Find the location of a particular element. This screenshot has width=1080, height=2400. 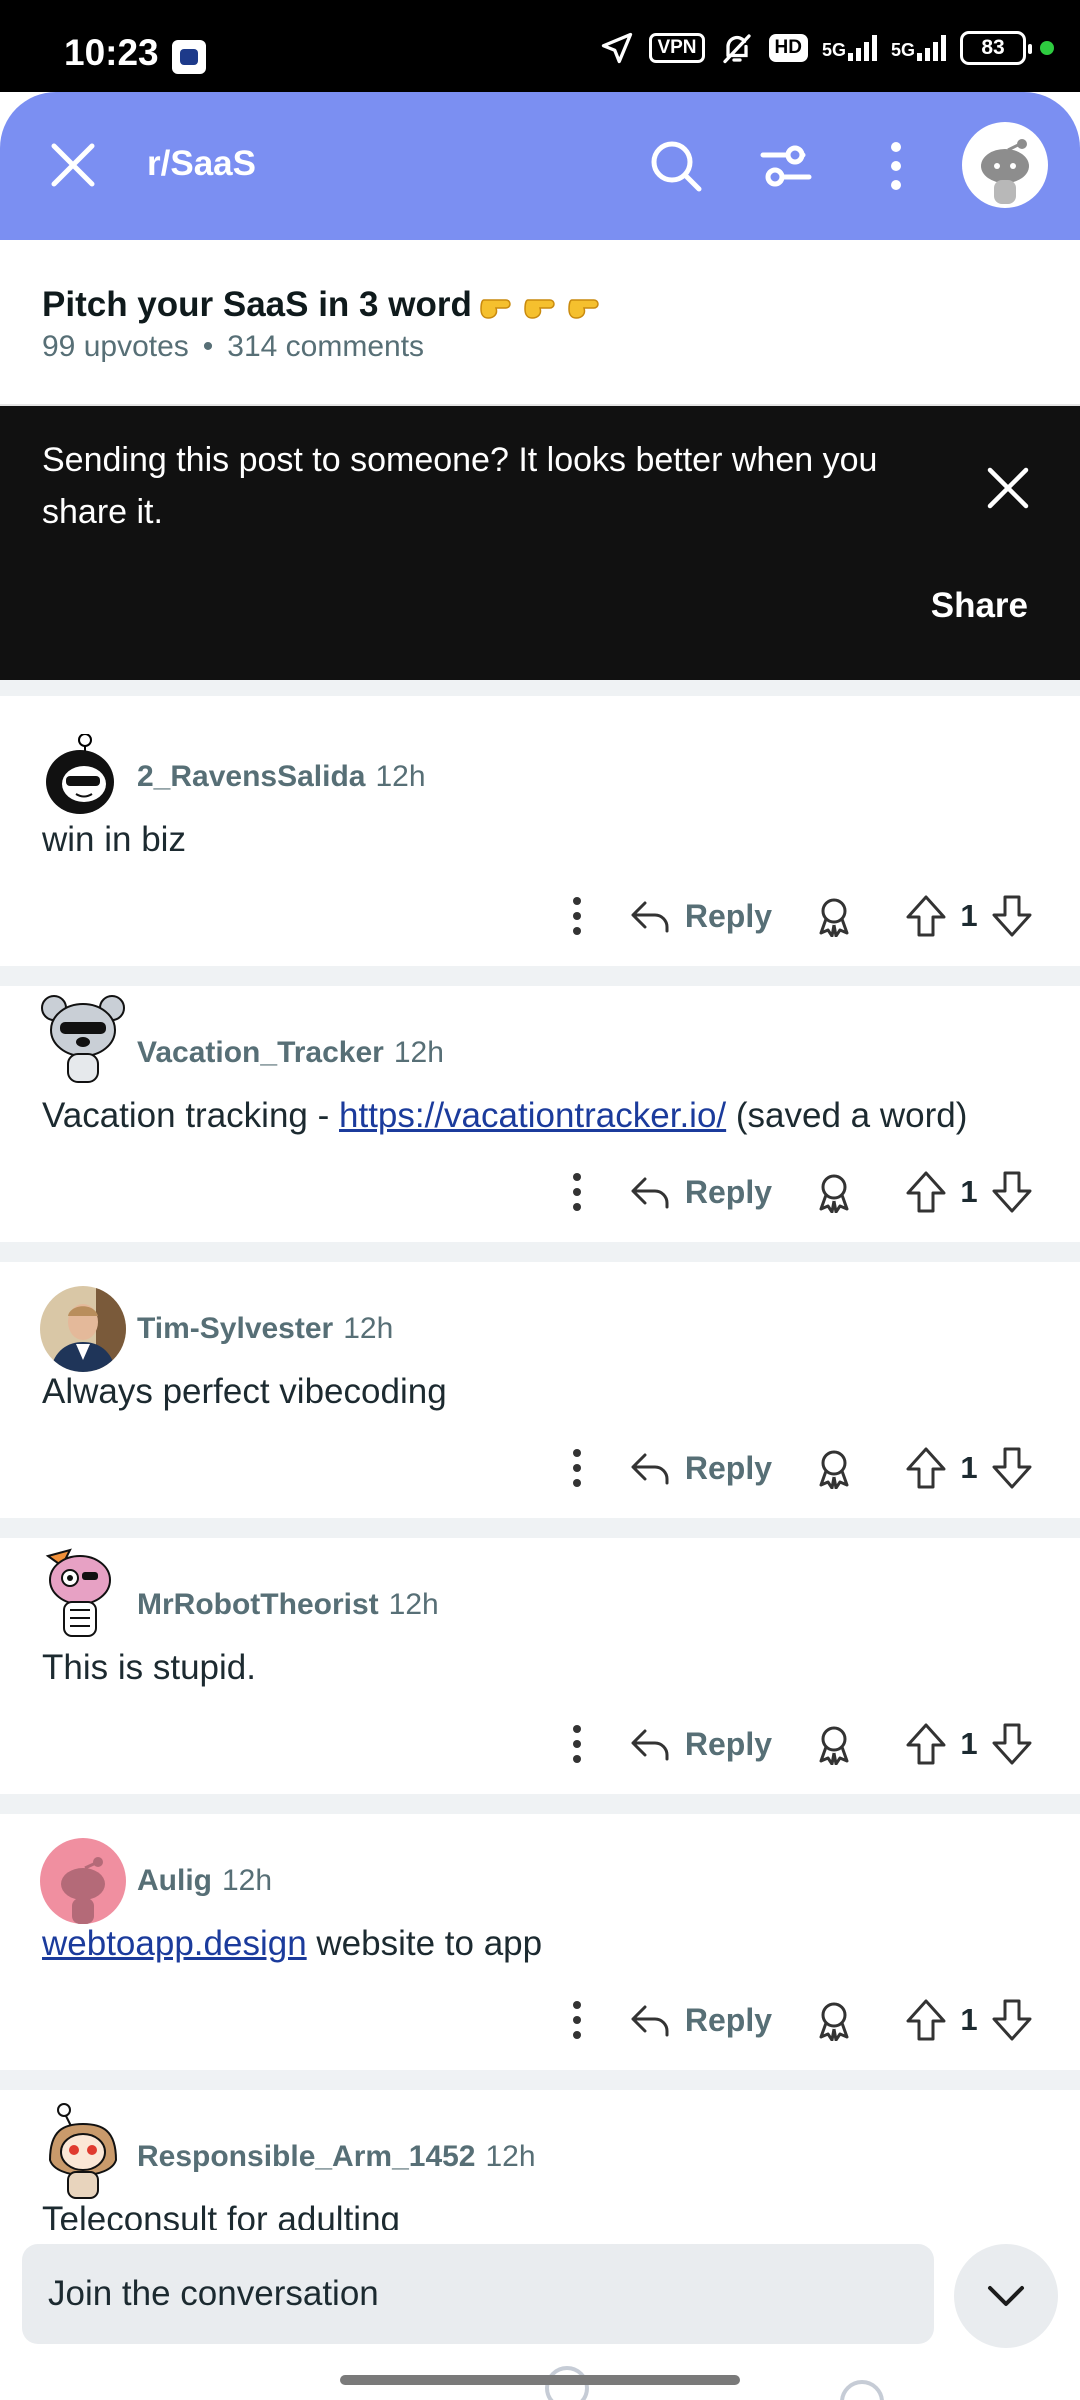

bottom-composer-bar: Join the conversation is located at coordinates (540, 2315).